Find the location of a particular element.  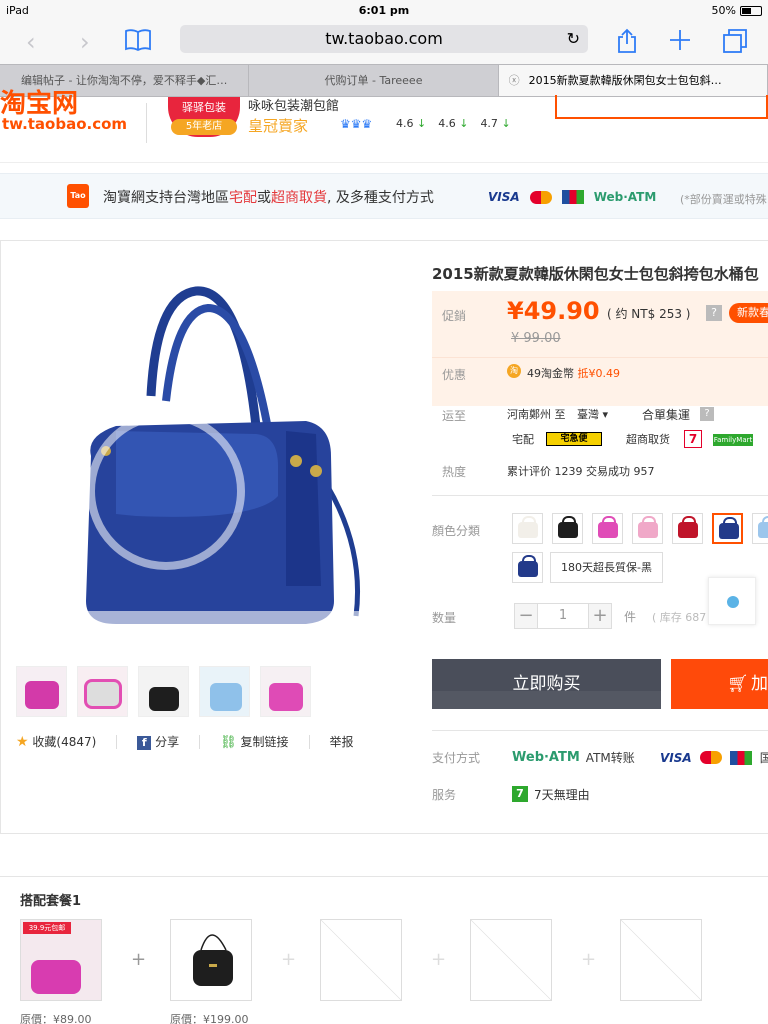

qty-label: 数量 is located at coordinates (444, 618).